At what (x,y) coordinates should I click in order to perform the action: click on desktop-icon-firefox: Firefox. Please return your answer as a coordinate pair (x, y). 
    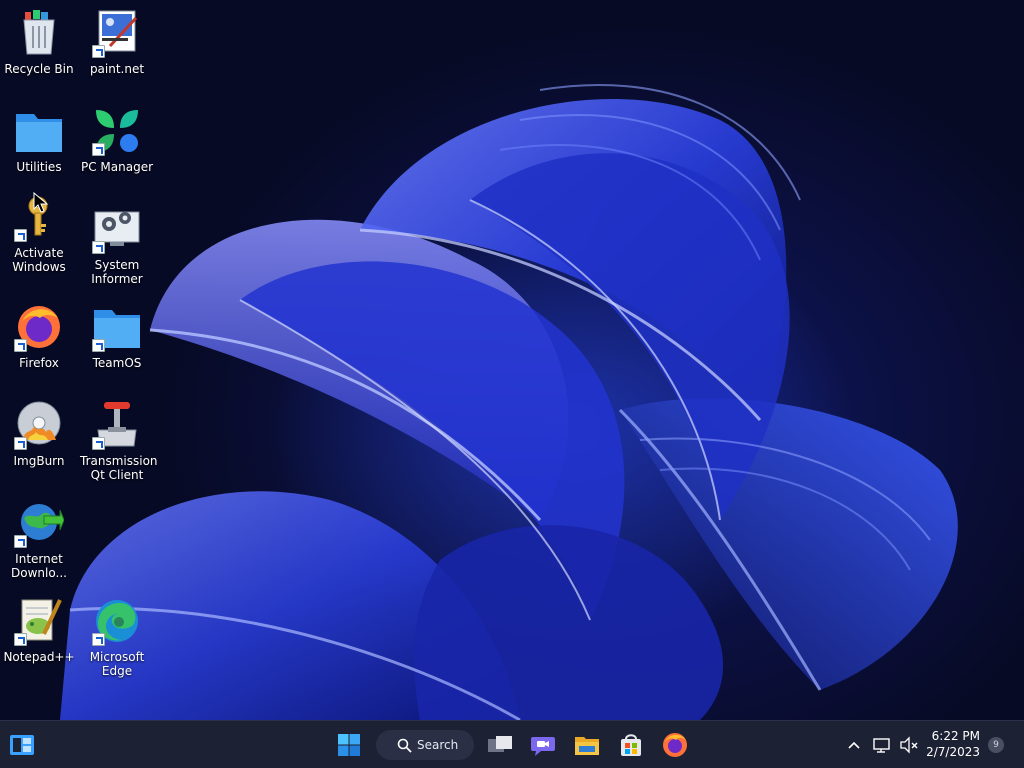
    Looking at the image, I should click on (39, 336).